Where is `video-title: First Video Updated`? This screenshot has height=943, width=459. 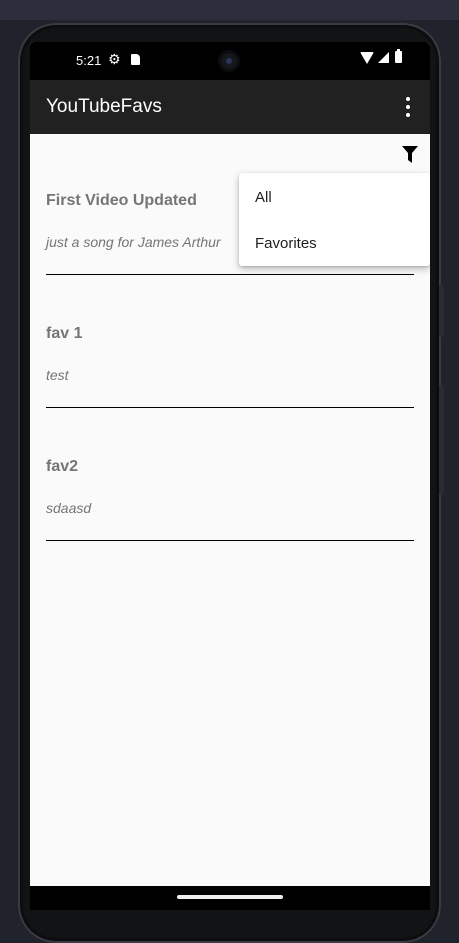
video-title: First Video Updated is located at coordinates (121, 200).